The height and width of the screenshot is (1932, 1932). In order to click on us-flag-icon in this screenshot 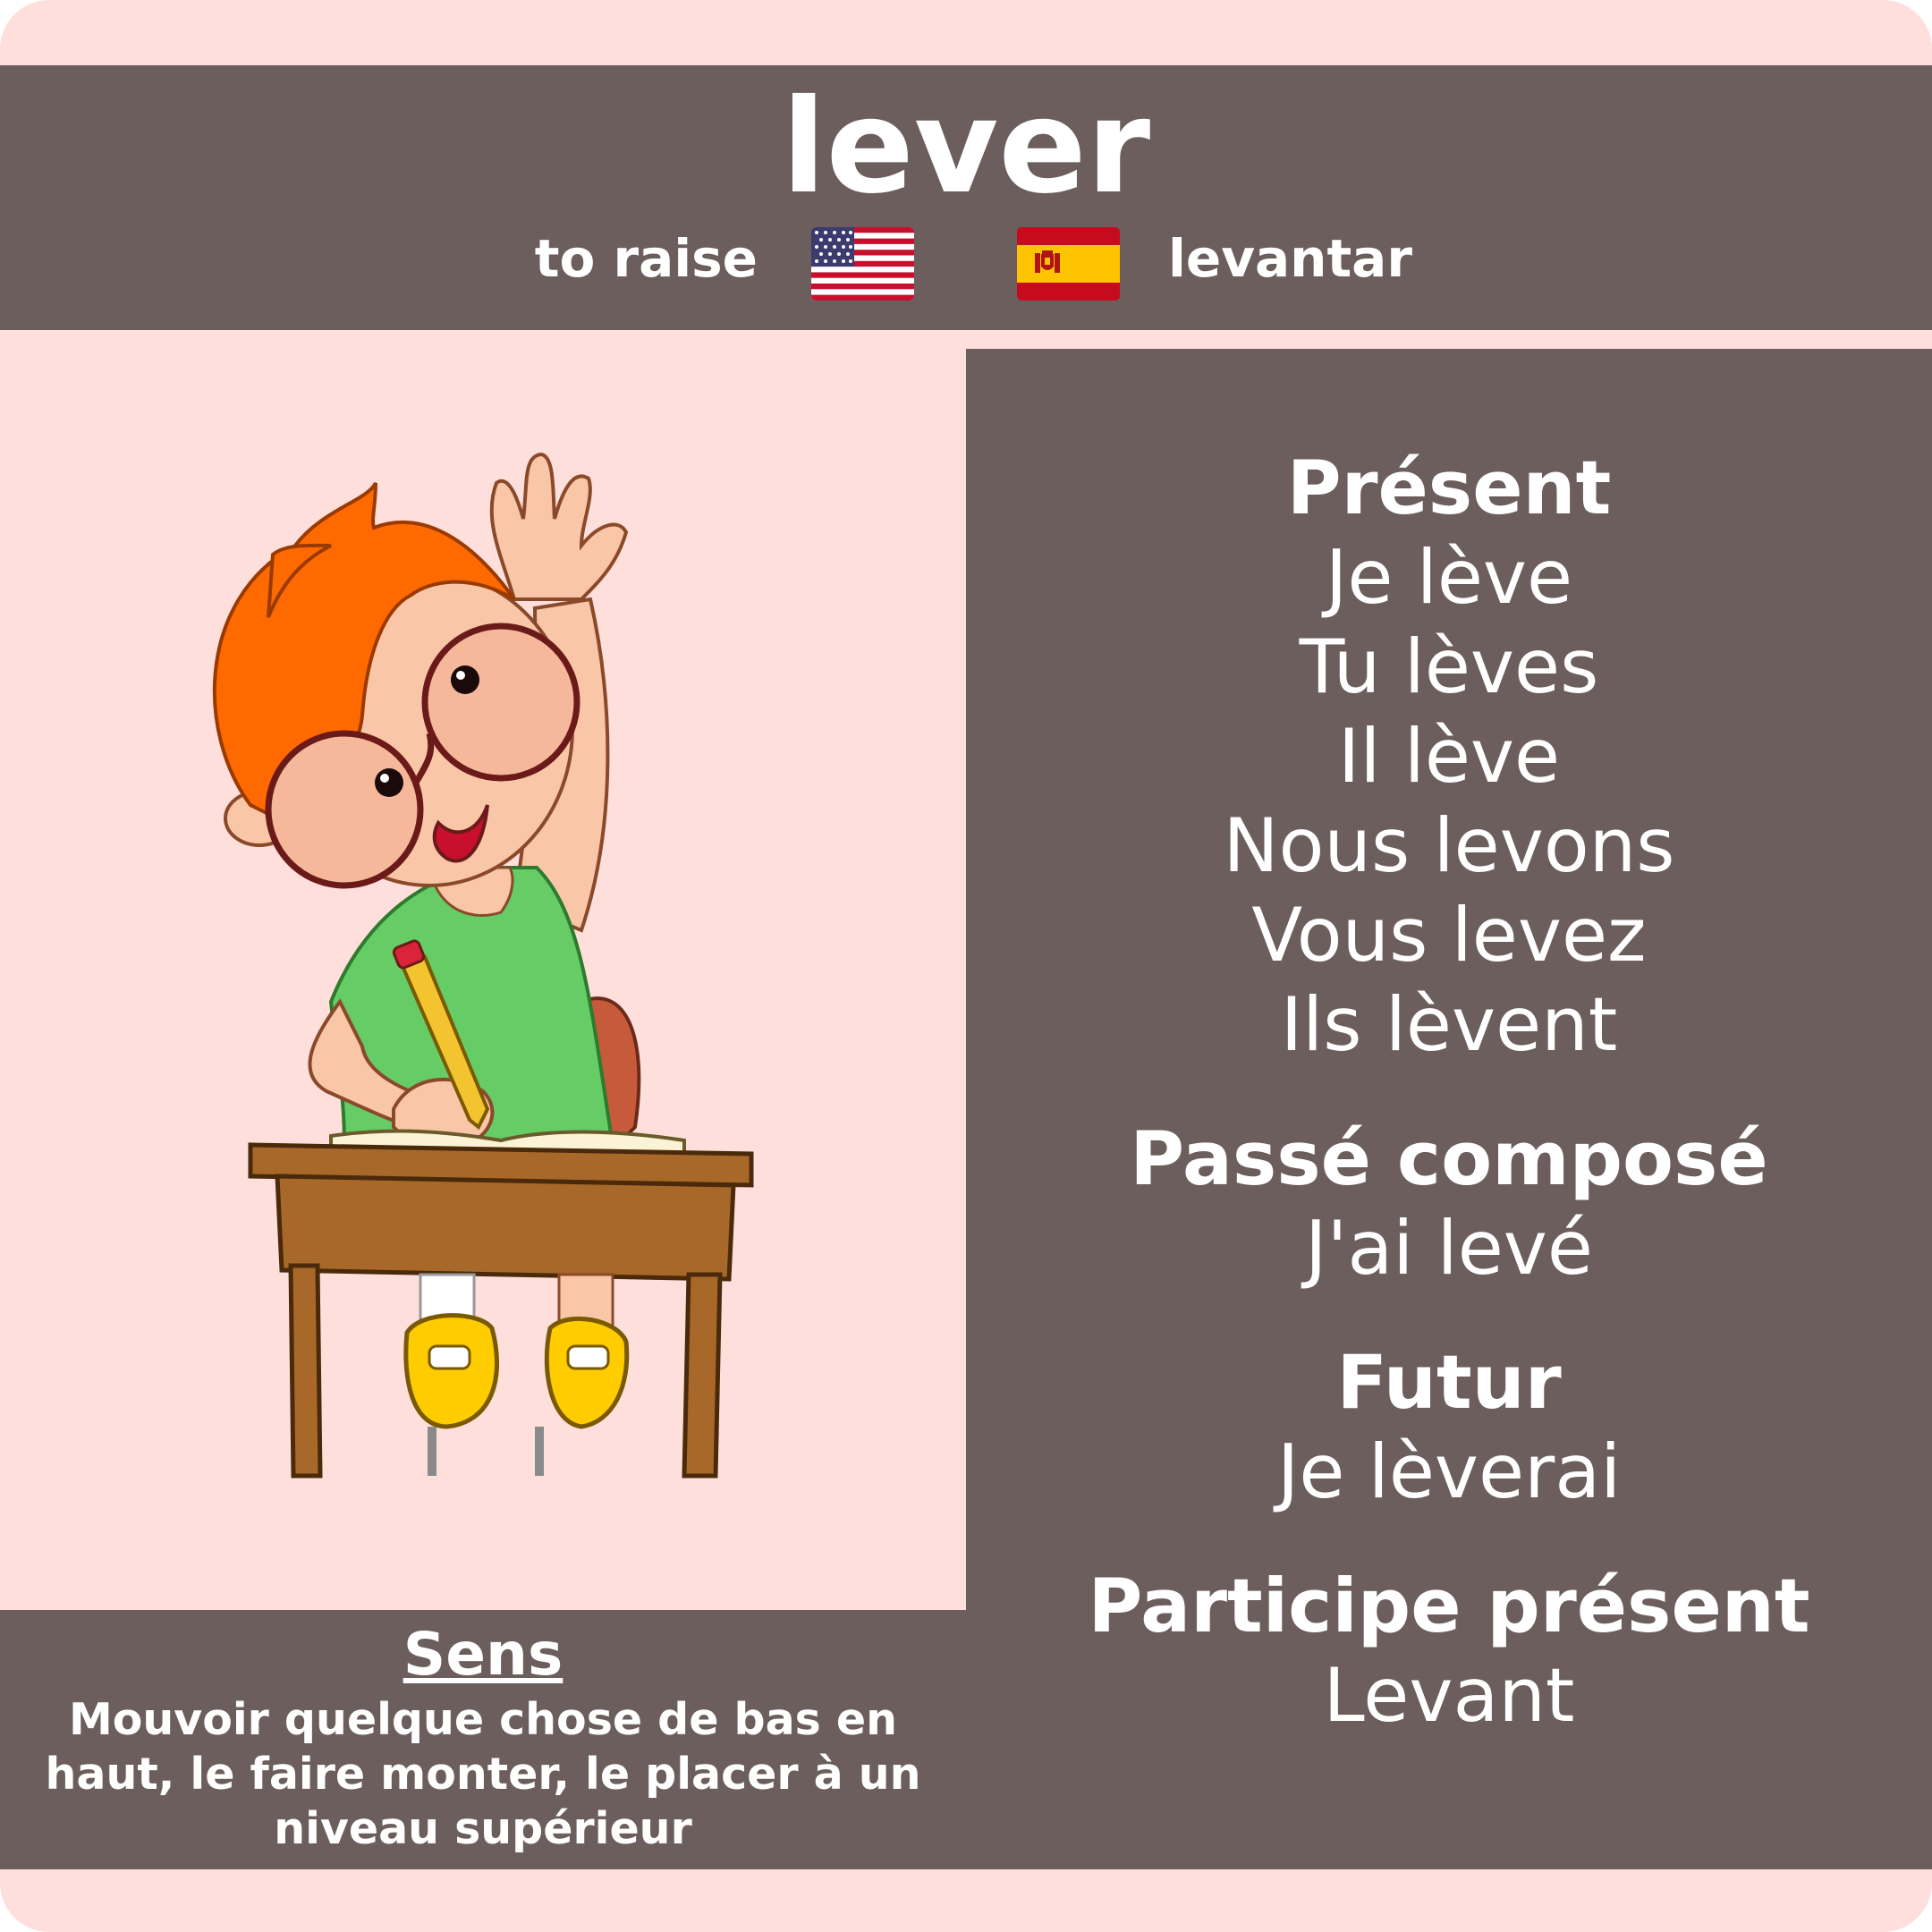, I will do `click(862, 264)`.